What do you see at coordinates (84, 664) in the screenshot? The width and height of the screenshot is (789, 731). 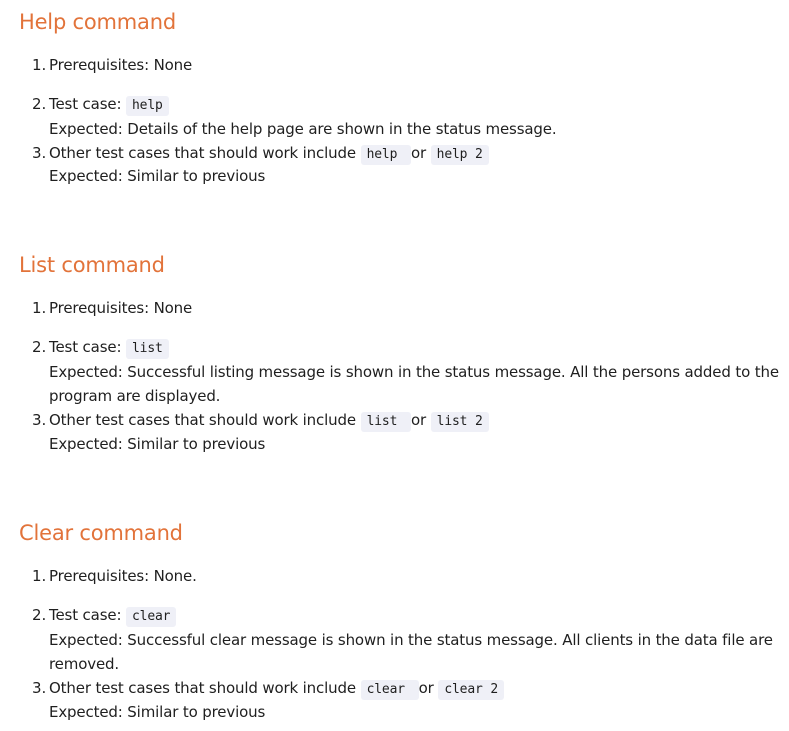 I see `item-expected-continued: removed.` at bounding box center [84, 664].